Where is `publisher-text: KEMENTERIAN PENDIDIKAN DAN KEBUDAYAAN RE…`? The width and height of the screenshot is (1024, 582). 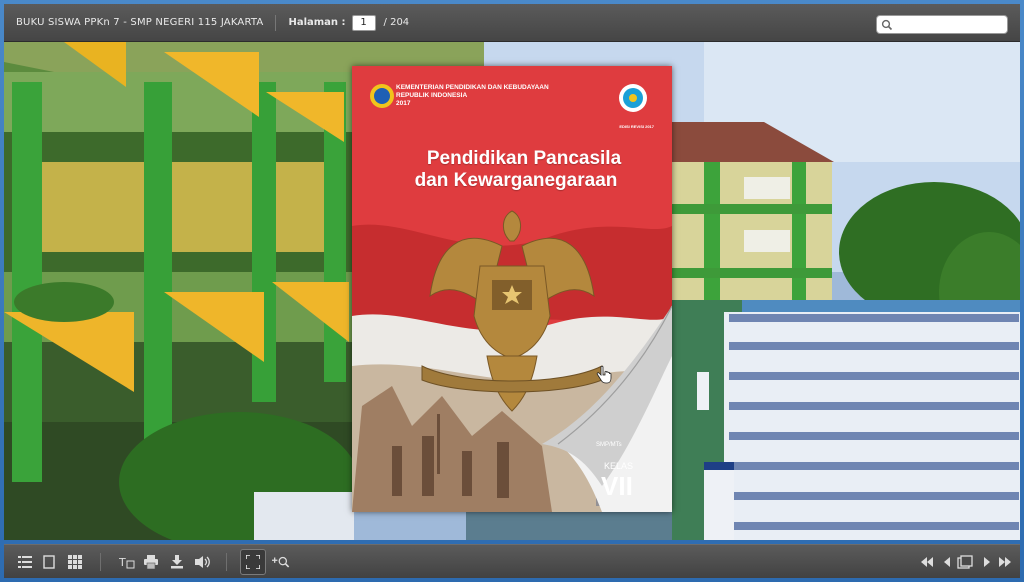
publisher-text: KEMENTERIAN PENDIDIKAN DAN KEBUDAYAAN RE… is located at coordinates (472, 96).